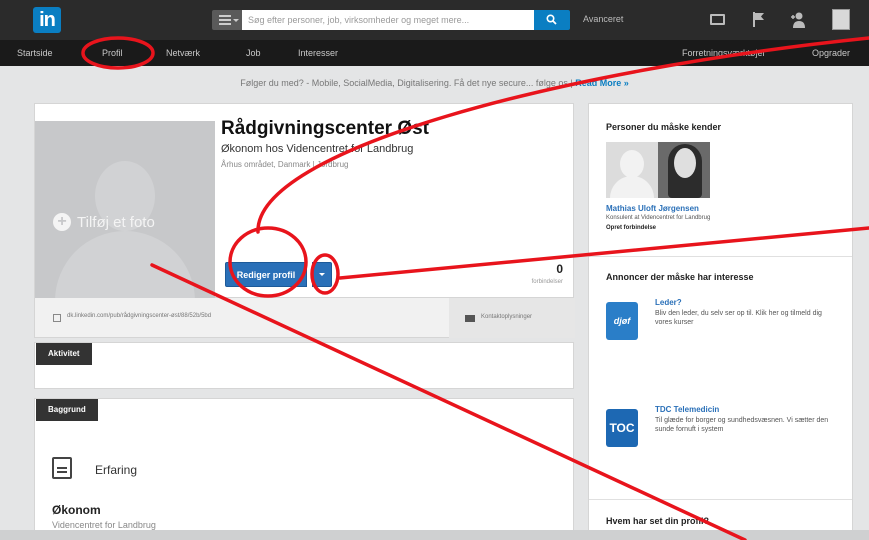 The image size is (869, 540). I want to click on contact-info-button: Kontaktoplysninger, so click(512, 318).